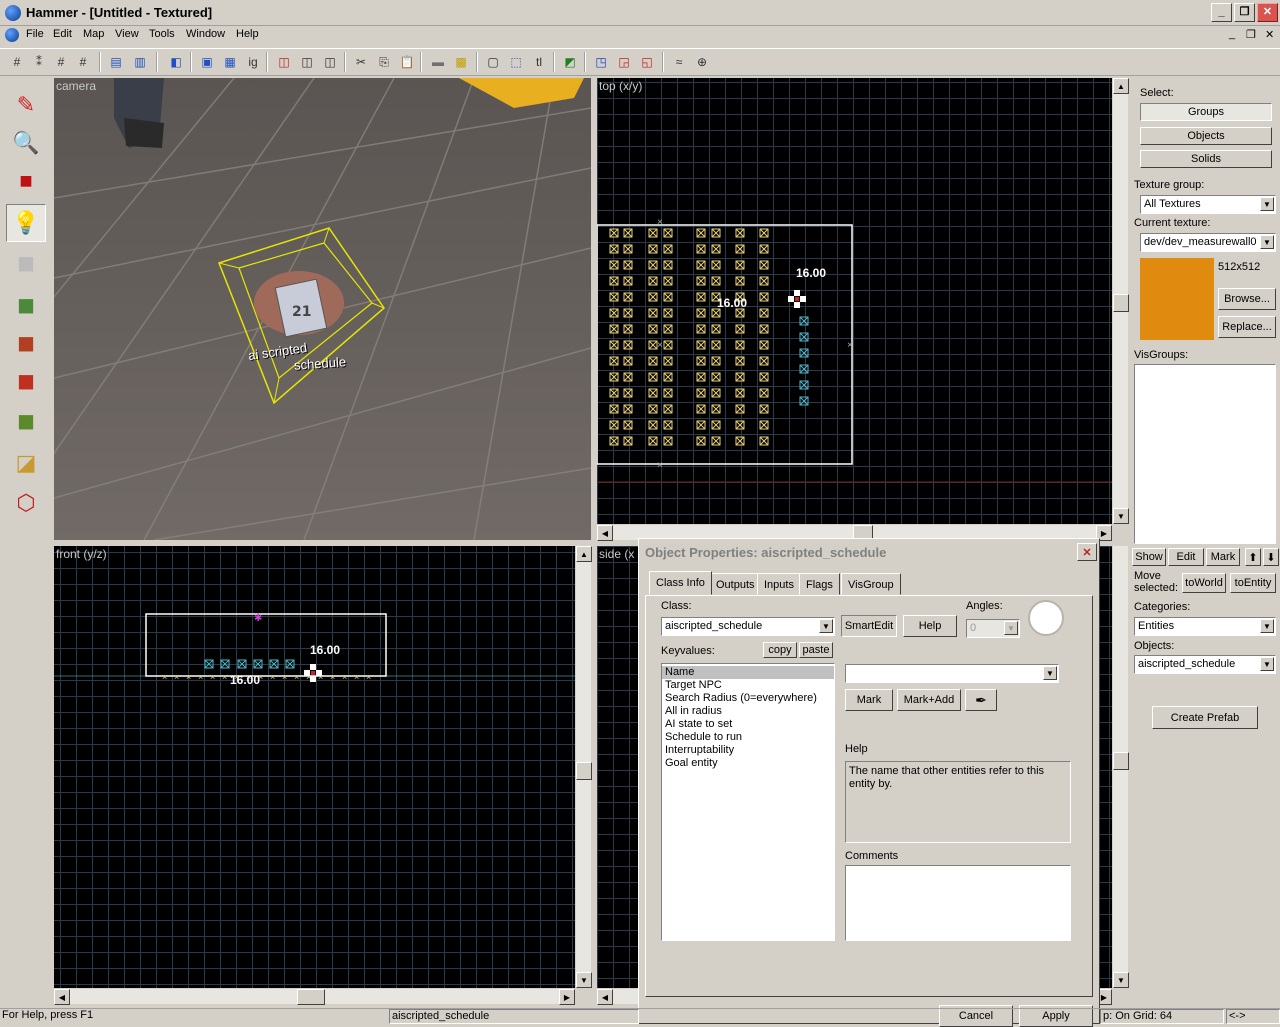 The height and width of the screenshot is (1027, 1280). Describe the element at coordinates (816, 650) in the screenshot. I see `paste-button: paste` at that location.